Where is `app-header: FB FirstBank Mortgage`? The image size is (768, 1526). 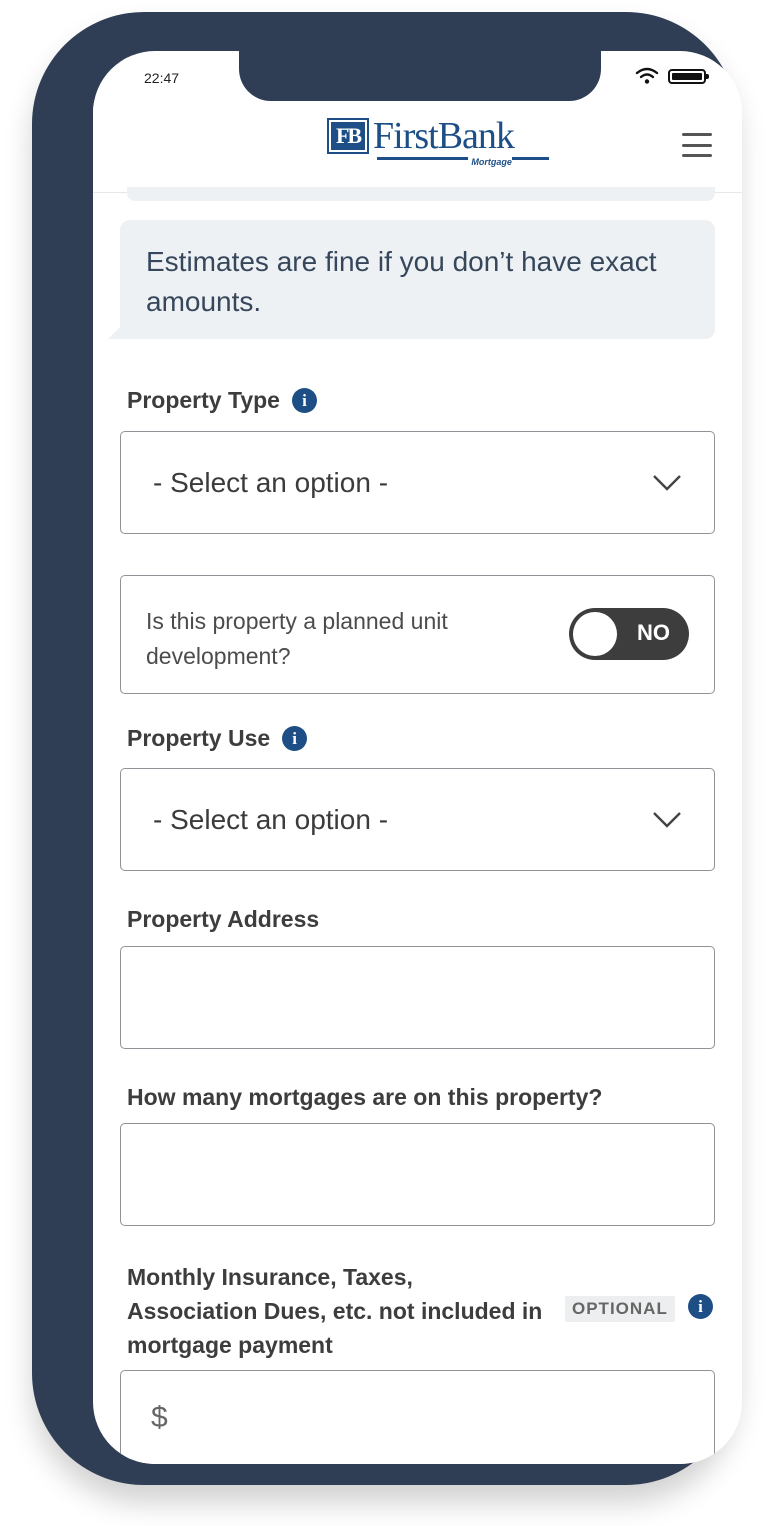 app-header: FB FirstBank Mortgage is located at coordinates (417, 148).